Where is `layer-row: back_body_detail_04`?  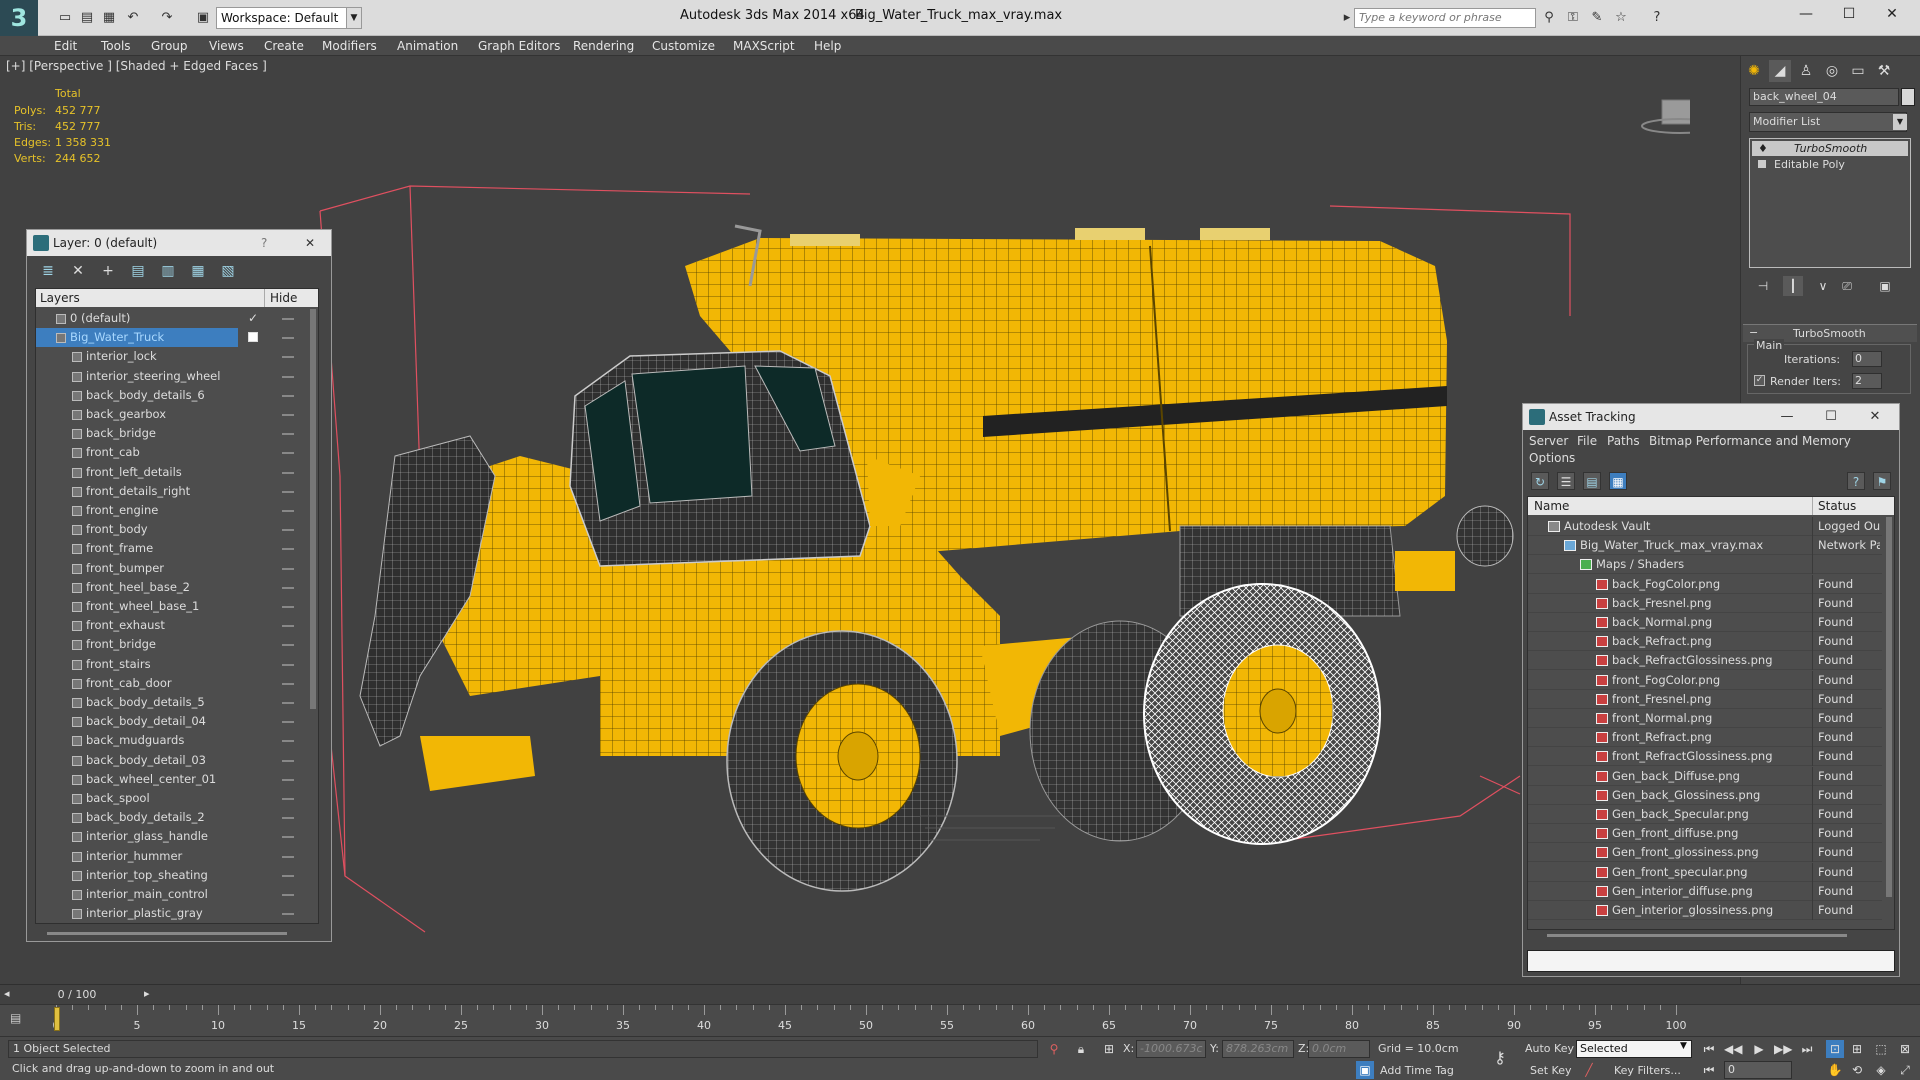 layer-row: back_body_detail_04 is located at coordinates (171, 721).